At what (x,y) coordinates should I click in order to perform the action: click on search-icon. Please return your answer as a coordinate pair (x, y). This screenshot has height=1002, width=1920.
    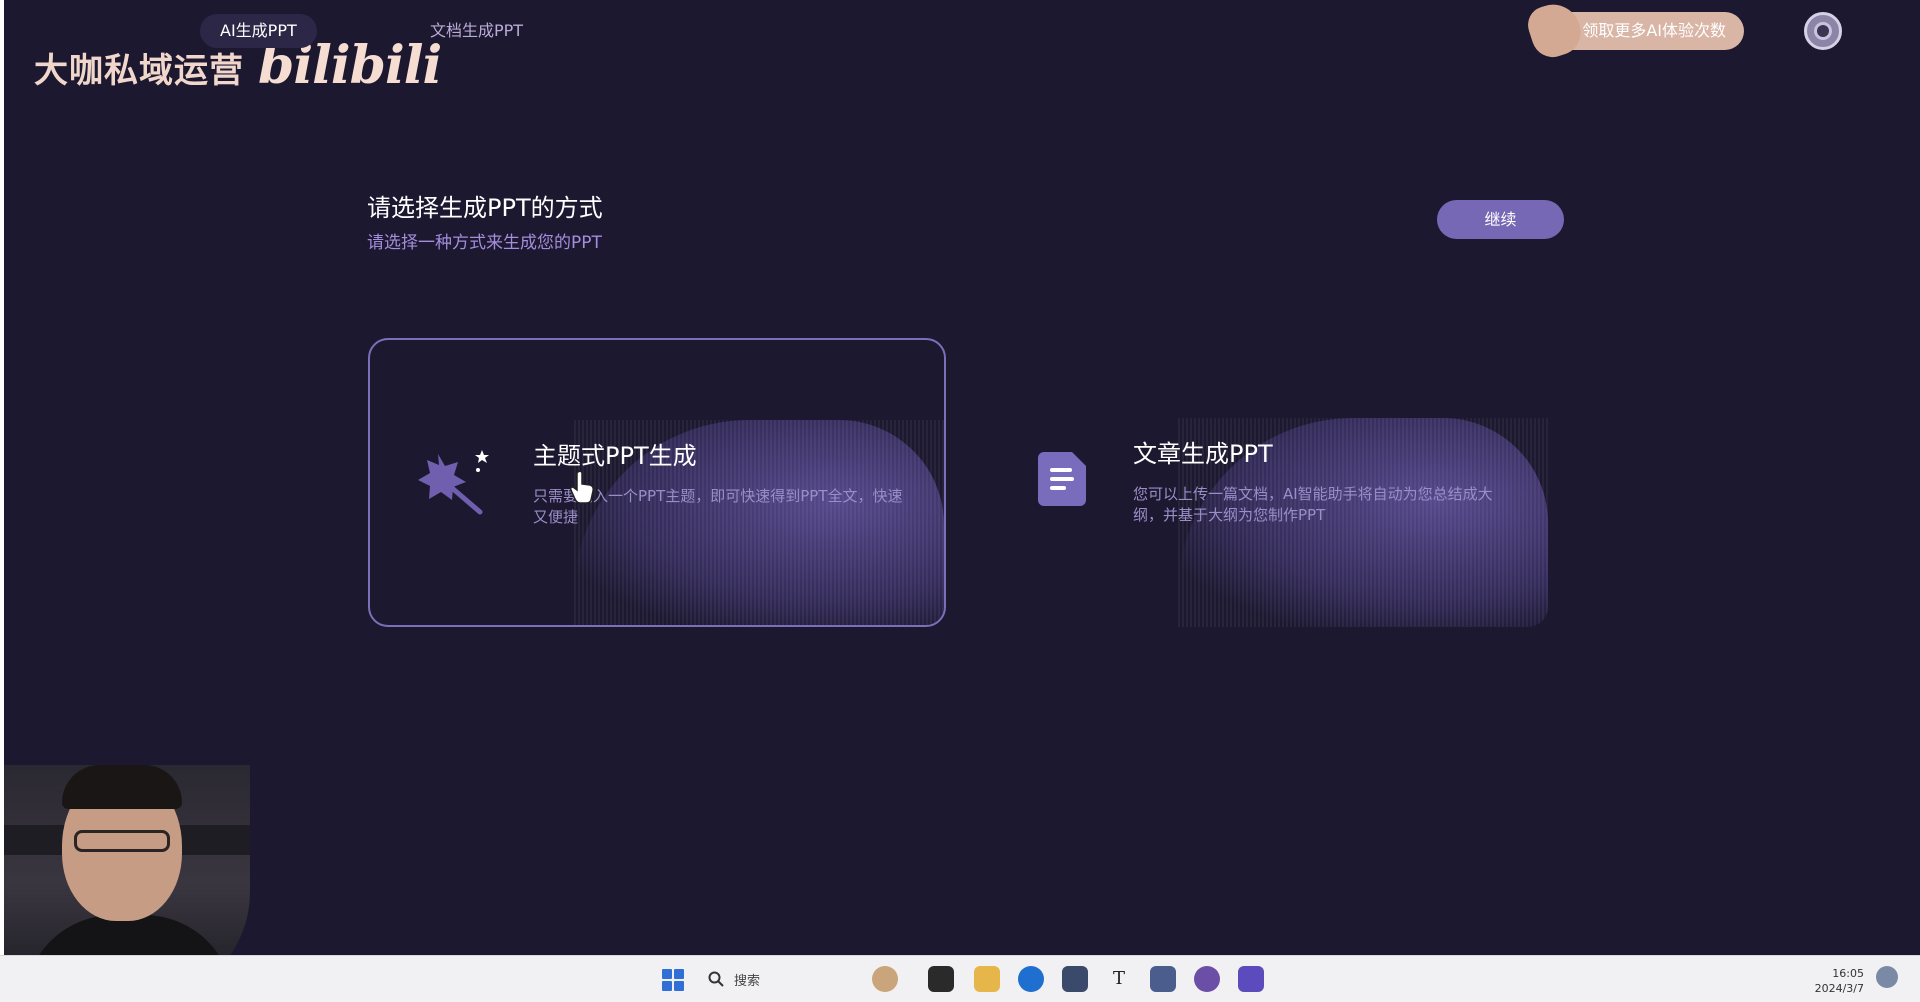
    Looking at the image, I should click on (716, 979).